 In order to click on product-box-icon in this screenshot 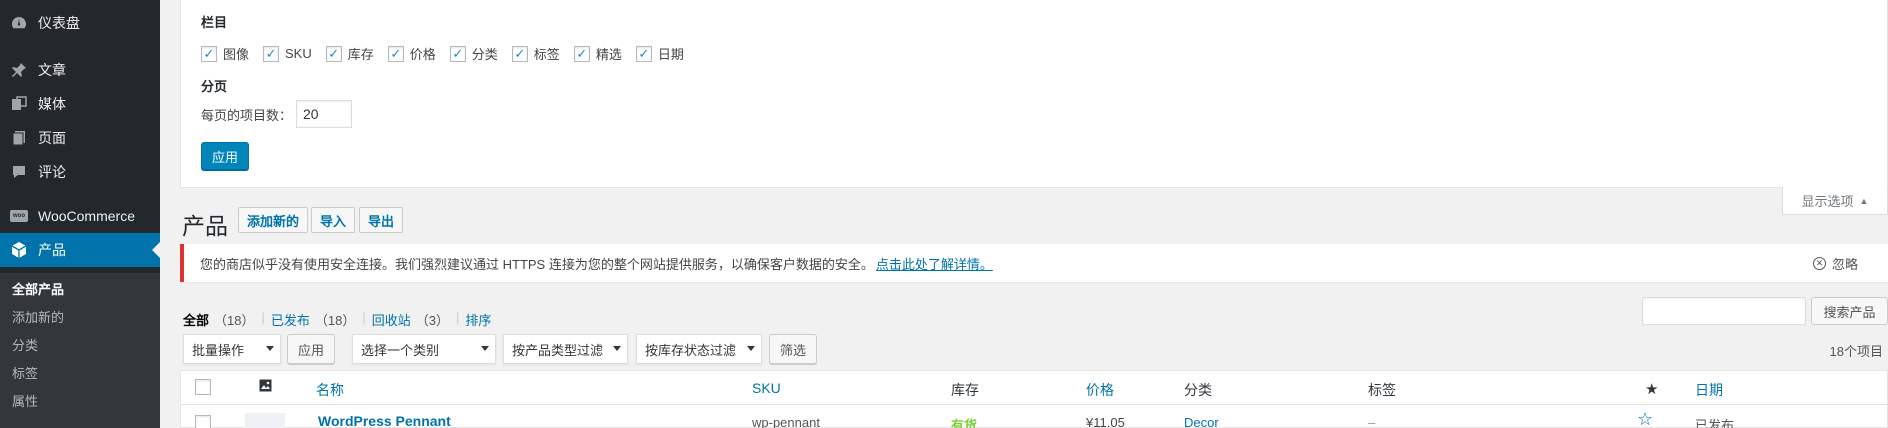, I will do `click(19, 250)`.